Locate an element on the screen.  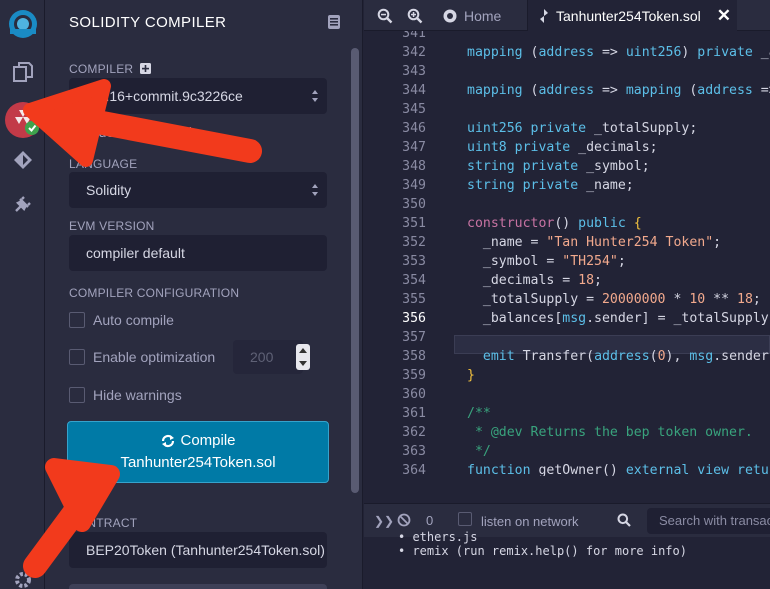
code-text: _name = "Tan Hunter254 Token"; is located at coordinates (594, 242).